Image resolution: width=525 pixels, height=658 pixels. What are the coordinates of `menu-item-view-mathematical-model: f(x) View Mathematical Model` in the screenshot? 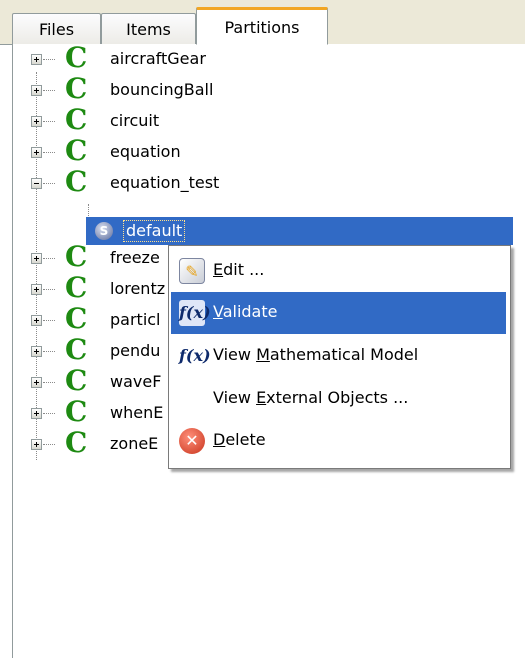 It's located at (338, 356).